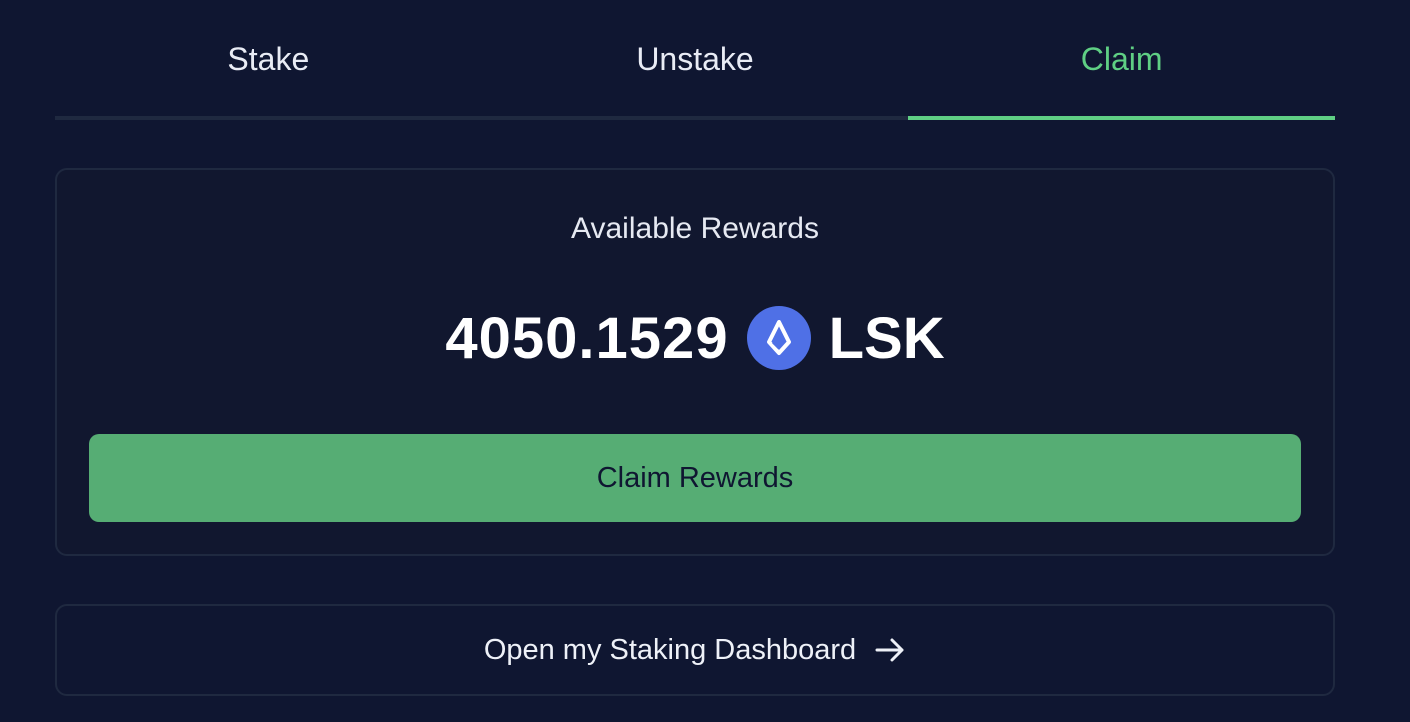 The width and height of the screenshot is (1410, 722). I want to click on lisk-token-icon, so click(778, 338).